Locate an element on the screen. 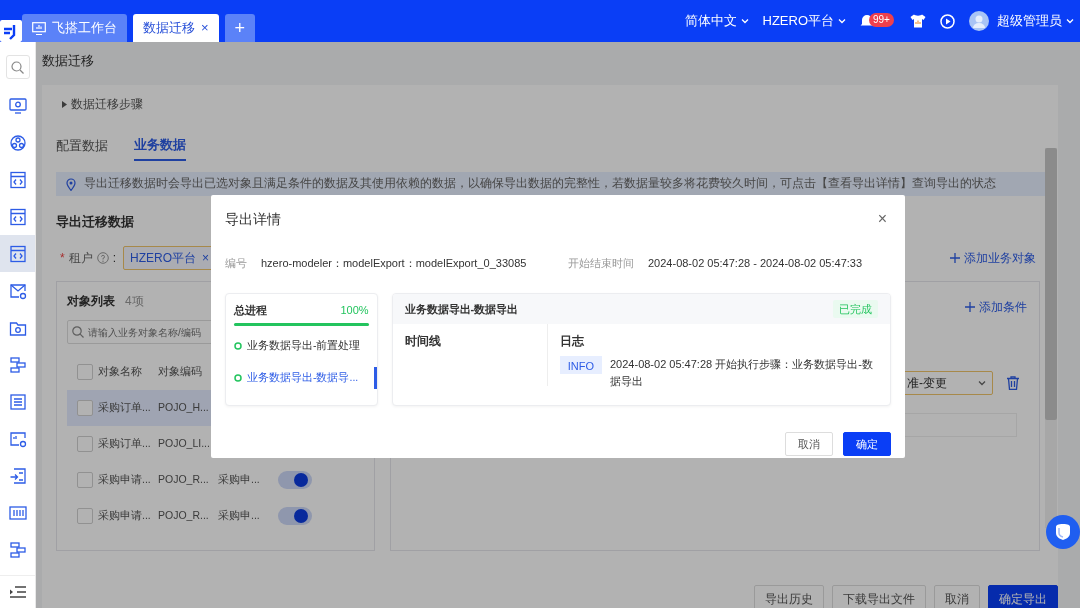  colon-label: : is located at coordinates (114, 258).